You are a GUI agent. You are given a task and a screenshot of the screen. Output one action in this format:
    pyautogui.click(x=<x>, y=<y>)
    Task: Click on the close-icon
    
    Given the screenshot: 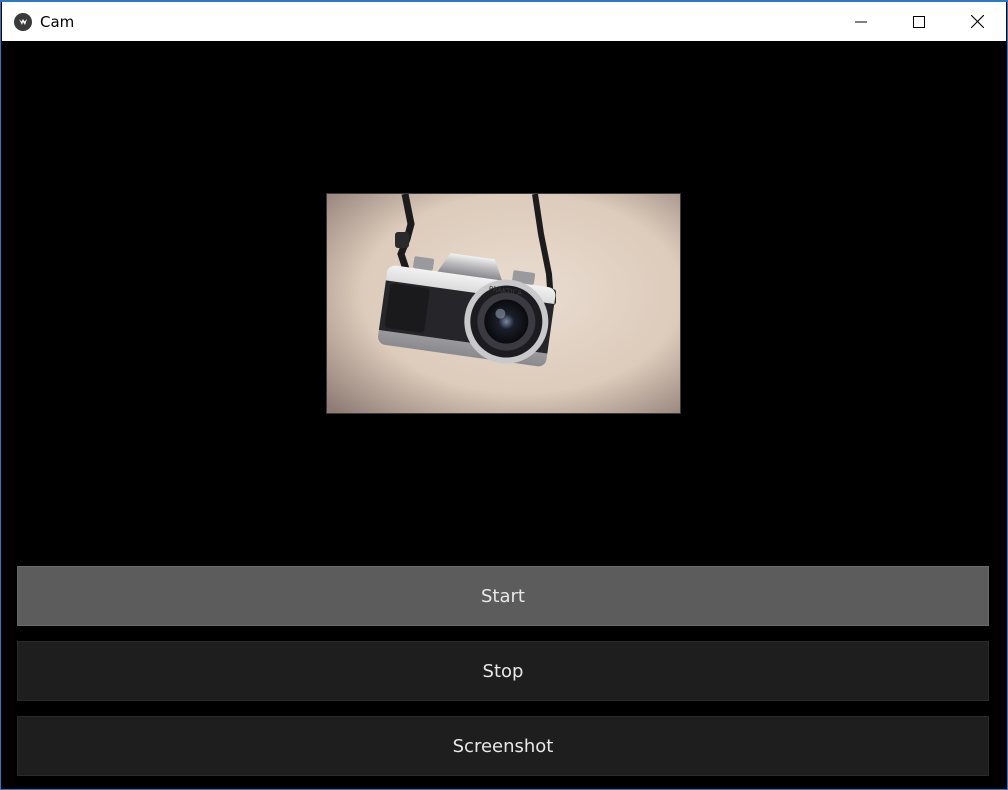 What is the action you would take?
    pyautogui.click(x=977, y=21)
    